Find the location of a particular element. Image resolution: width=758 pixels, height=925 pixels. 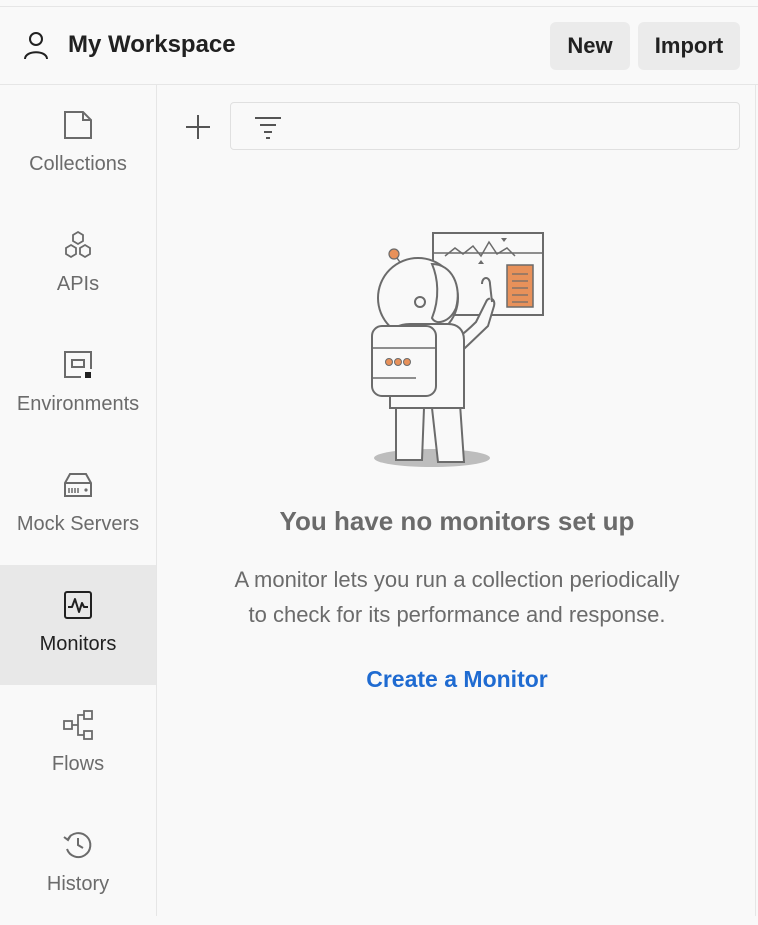

sidebar-item-mock-servers: Mock Servers is located at coordinates (78, 505).